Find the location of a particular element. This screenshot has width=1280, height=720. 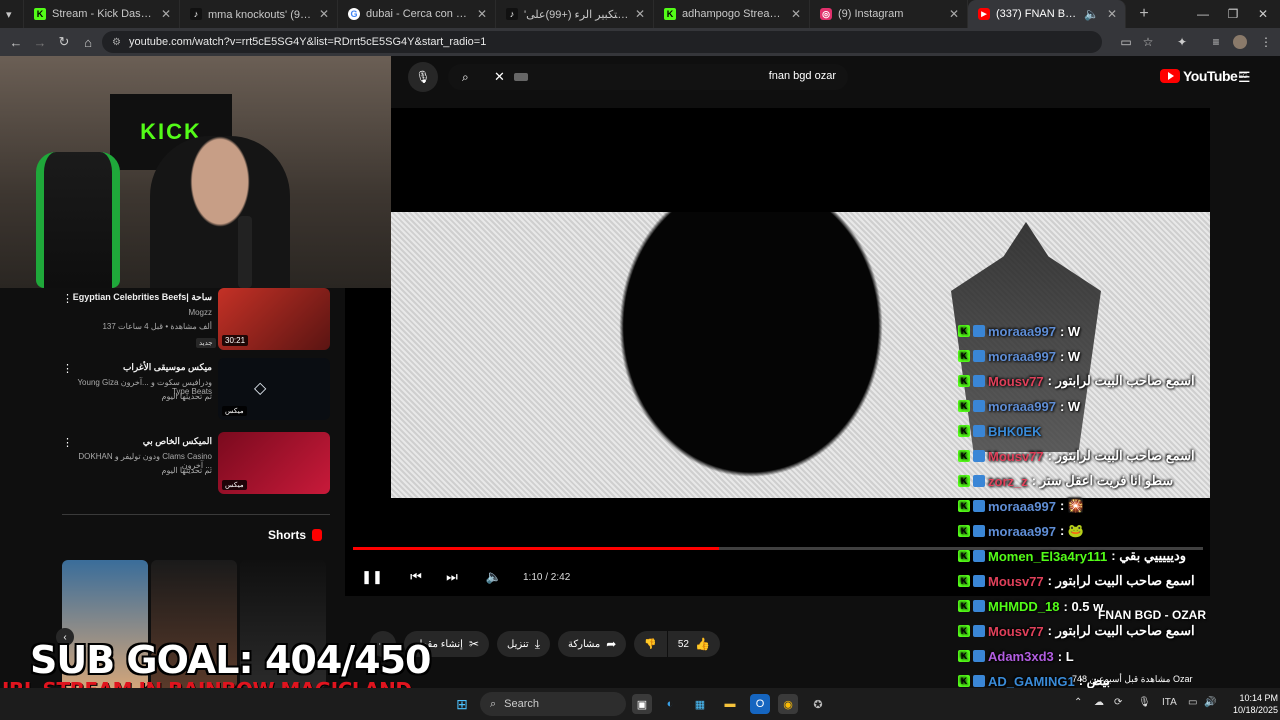

app-icon: ✪ is located at coordinates (818, 704).